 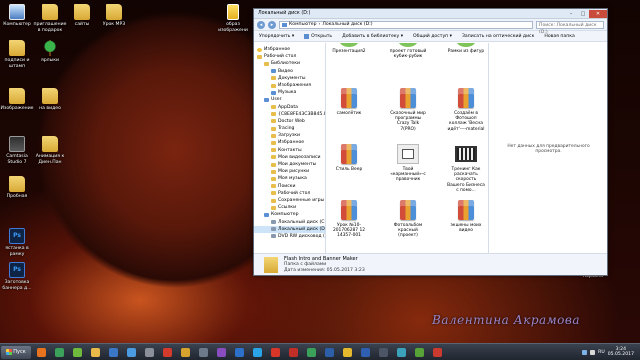 I want to click on desktop-icon: Изображение, so click(x=17, y=100).